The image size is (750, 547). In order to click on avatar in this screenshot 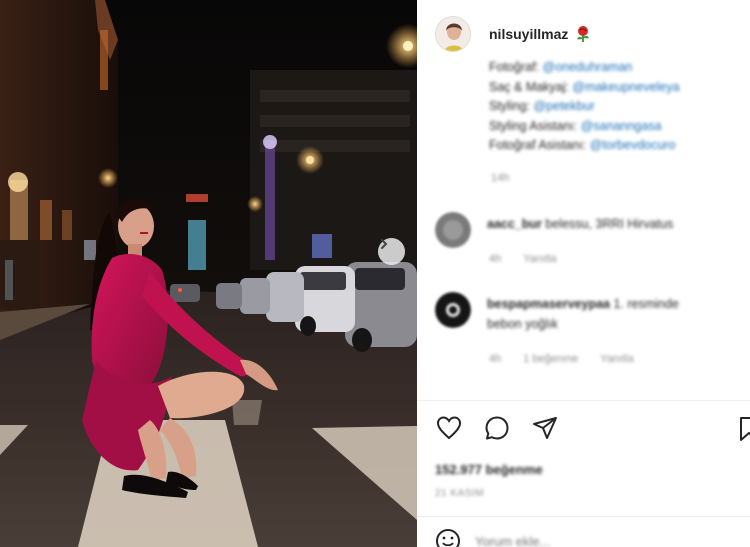, I will do `click(453, 34)`.